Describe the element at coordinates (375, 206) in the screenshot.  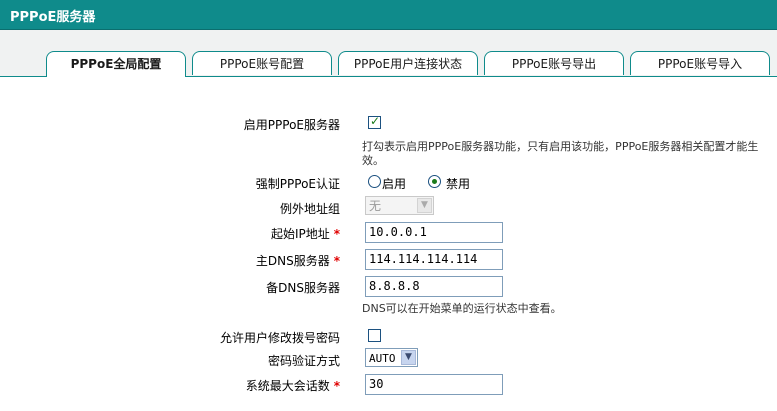
I see `exception-group-value: 无` at that location.